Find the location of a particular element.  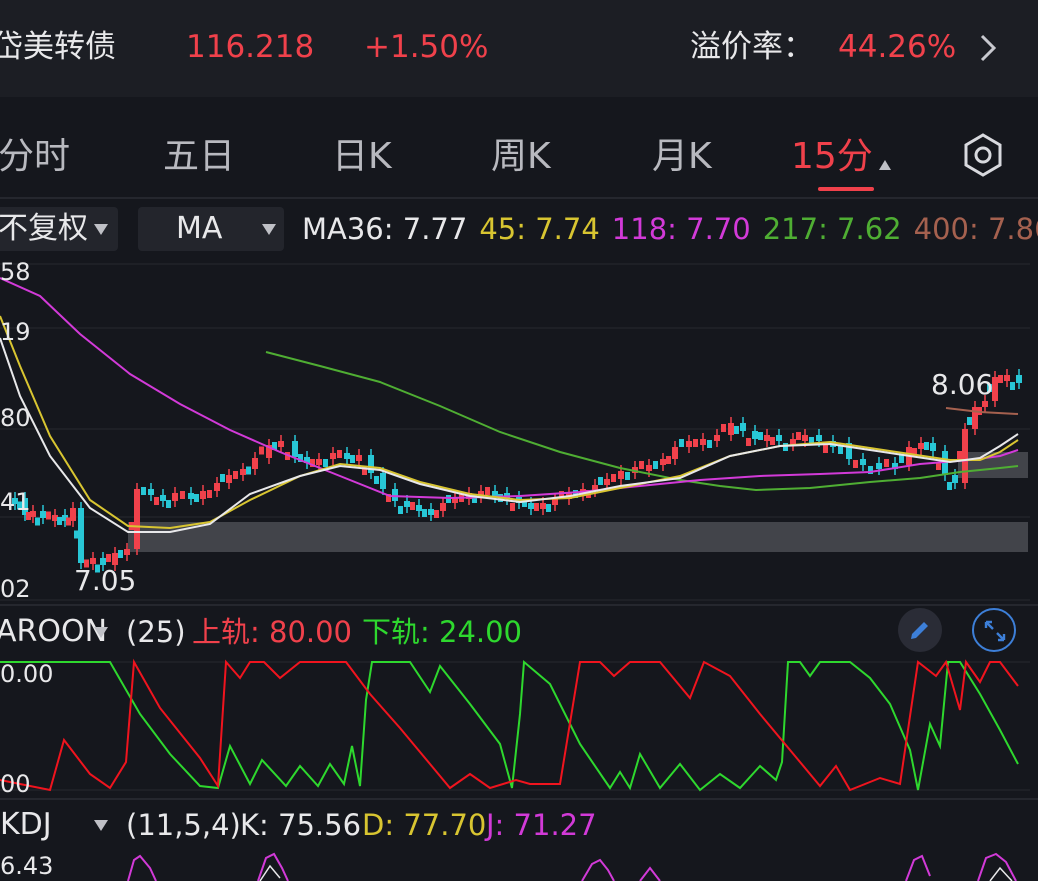

expand-chart-button is located at coordinates (994, 630).